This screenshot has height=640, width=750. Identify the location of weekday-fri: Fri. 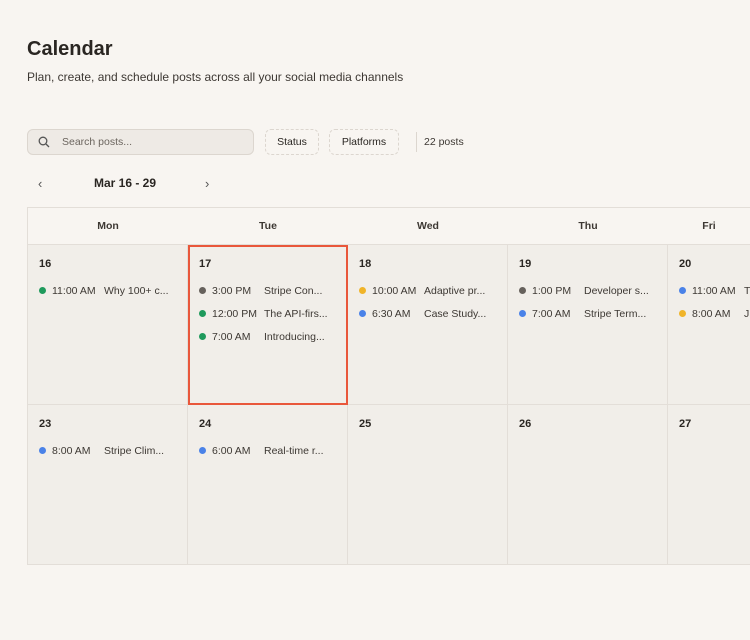
(709, 226).